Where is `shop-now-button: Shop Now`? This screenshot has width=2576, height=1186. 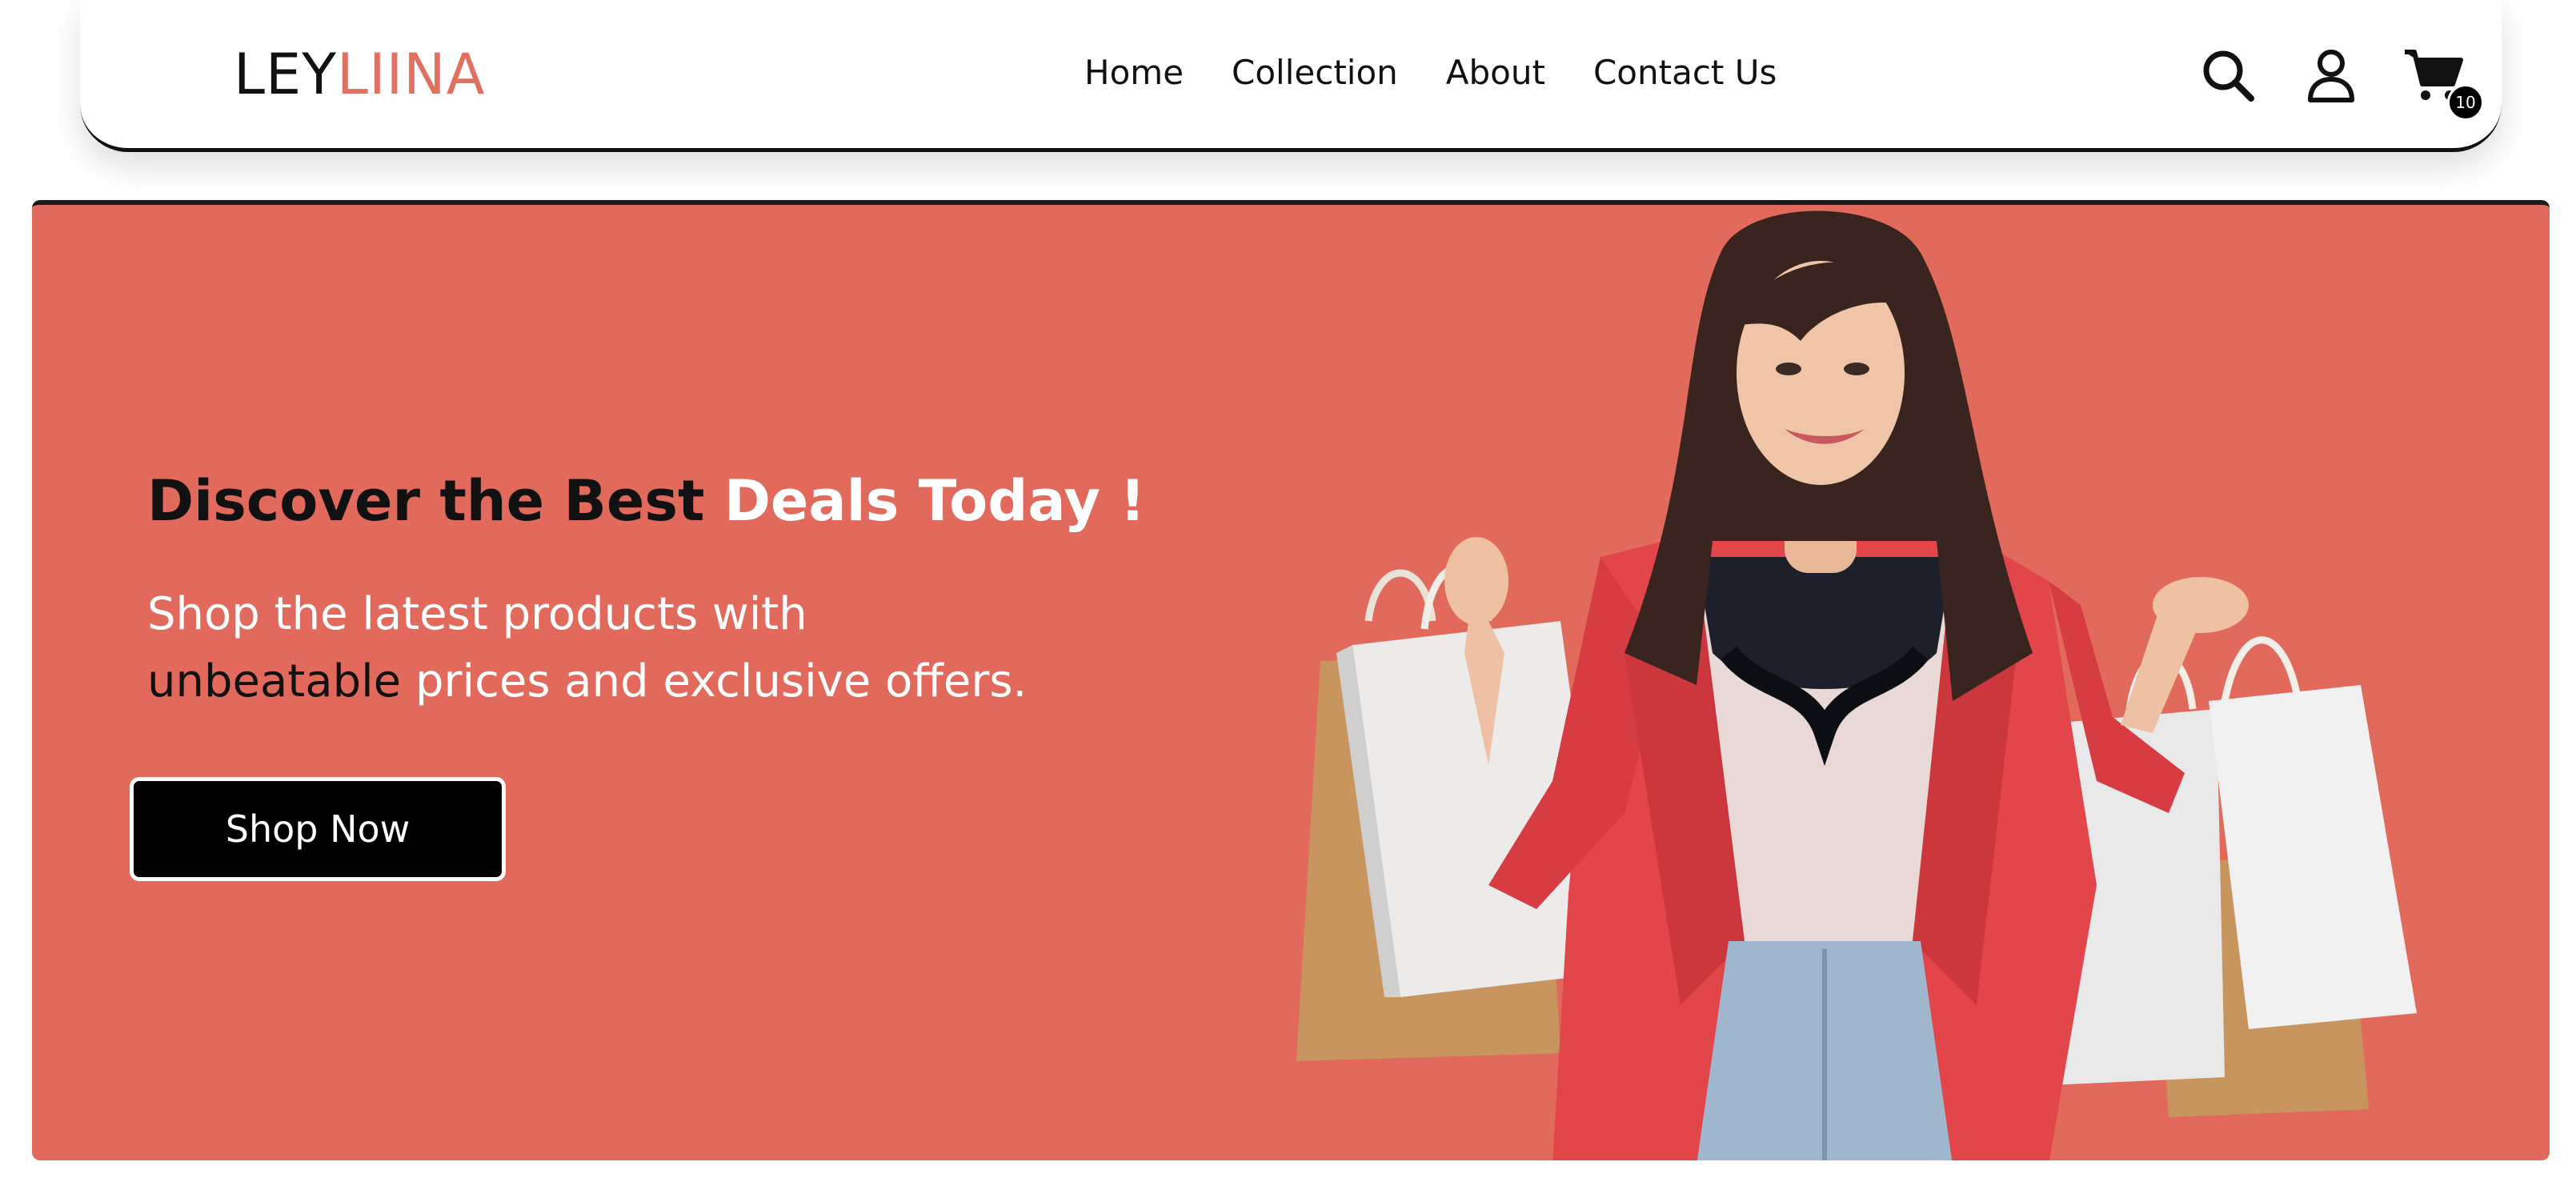
shop-now-button: Shop Now is located at coordinates (318, 829).